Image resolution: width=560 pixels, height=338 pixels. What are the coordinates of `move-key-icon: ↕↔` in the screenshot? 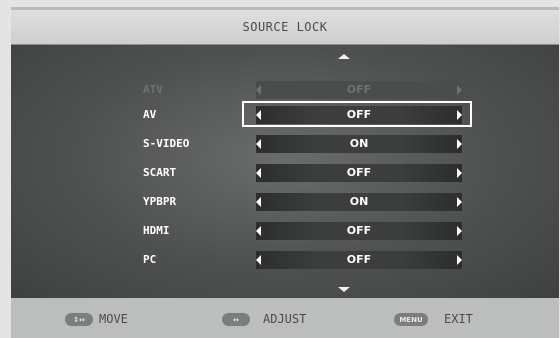 It's located at (79, 319).